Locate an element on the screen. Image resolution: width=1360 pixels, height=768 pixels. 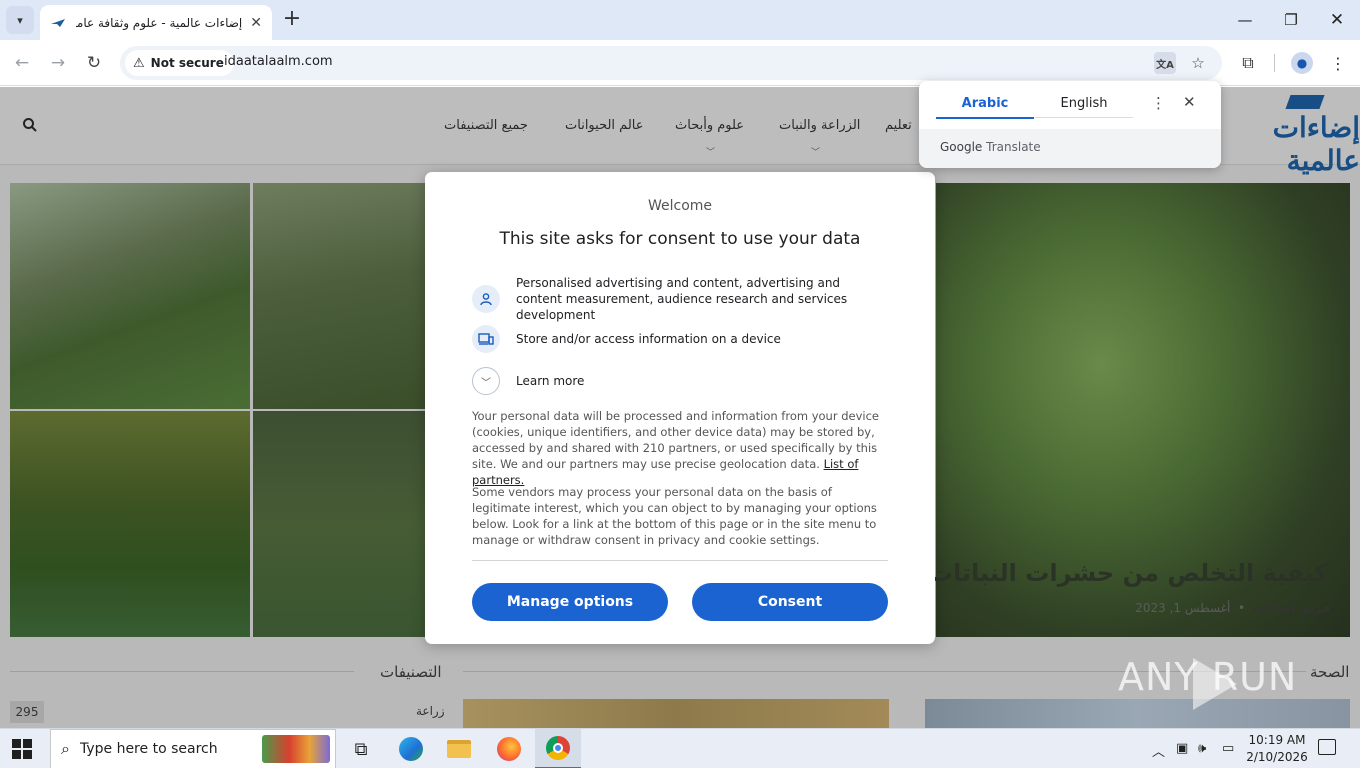
volume-icon: 🕪 is located at coordinates (1202, 748).